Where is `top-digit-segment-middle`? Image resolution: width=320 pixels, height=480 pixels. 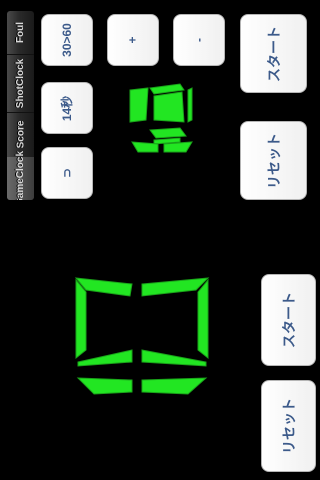 top-digit-segment-middle is located at coordinates (190, 105).